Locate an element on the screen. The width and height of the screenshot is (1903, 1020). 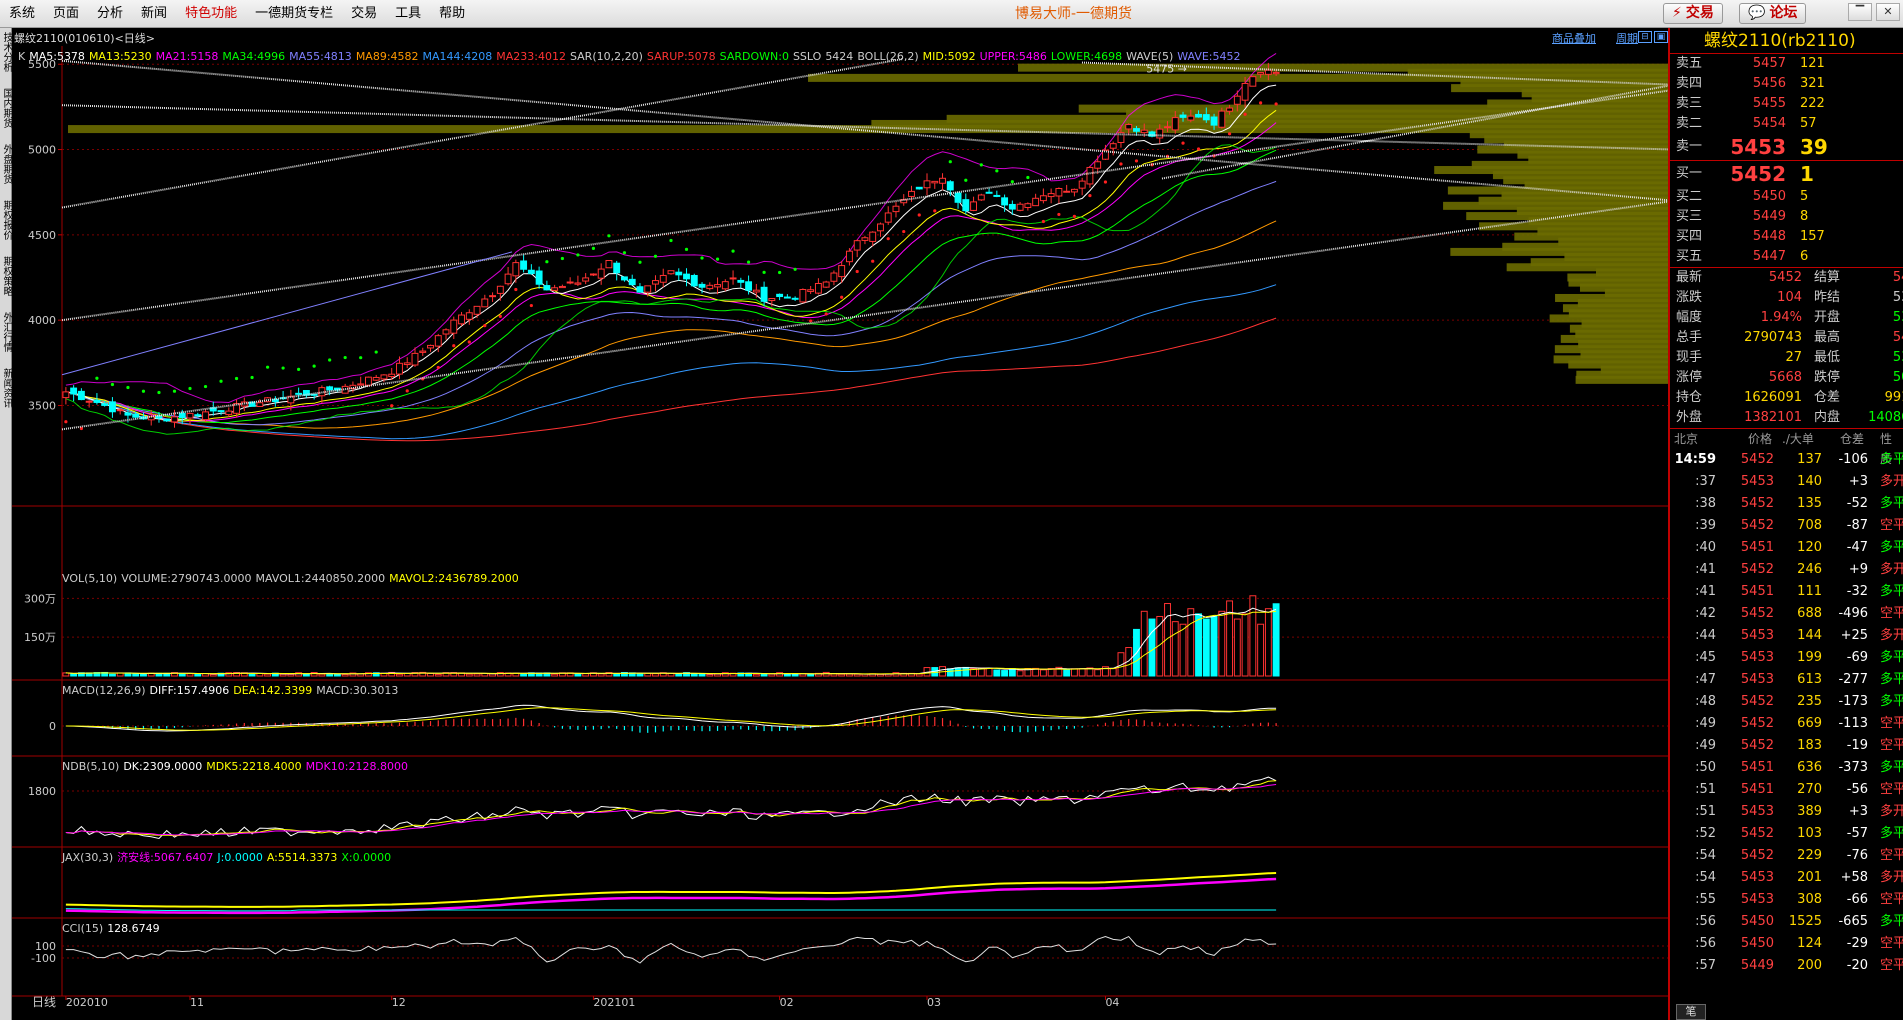
ndb-mdk5-line is located at coordinates (671, 808).